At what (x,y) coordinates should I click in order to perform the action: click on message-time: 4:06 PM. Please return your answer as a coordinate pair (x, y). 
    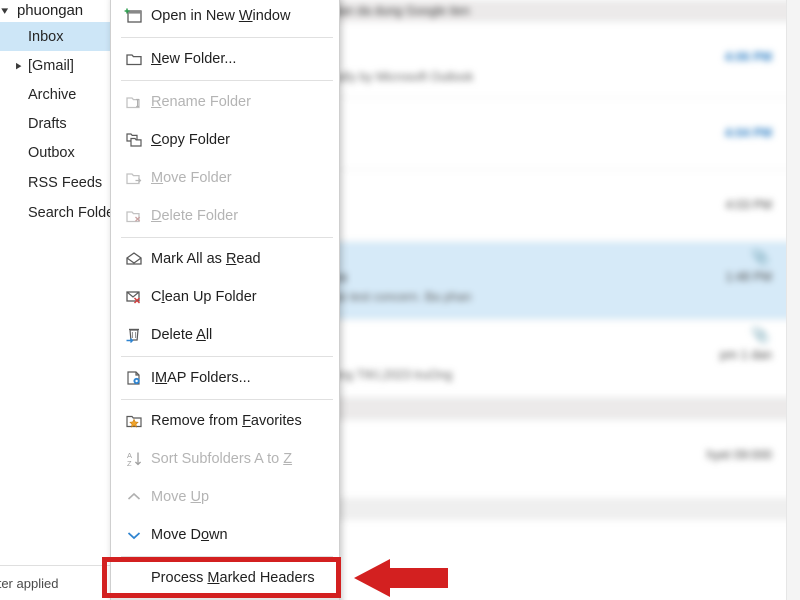
    Looking at the image, I should click on (748, 57).